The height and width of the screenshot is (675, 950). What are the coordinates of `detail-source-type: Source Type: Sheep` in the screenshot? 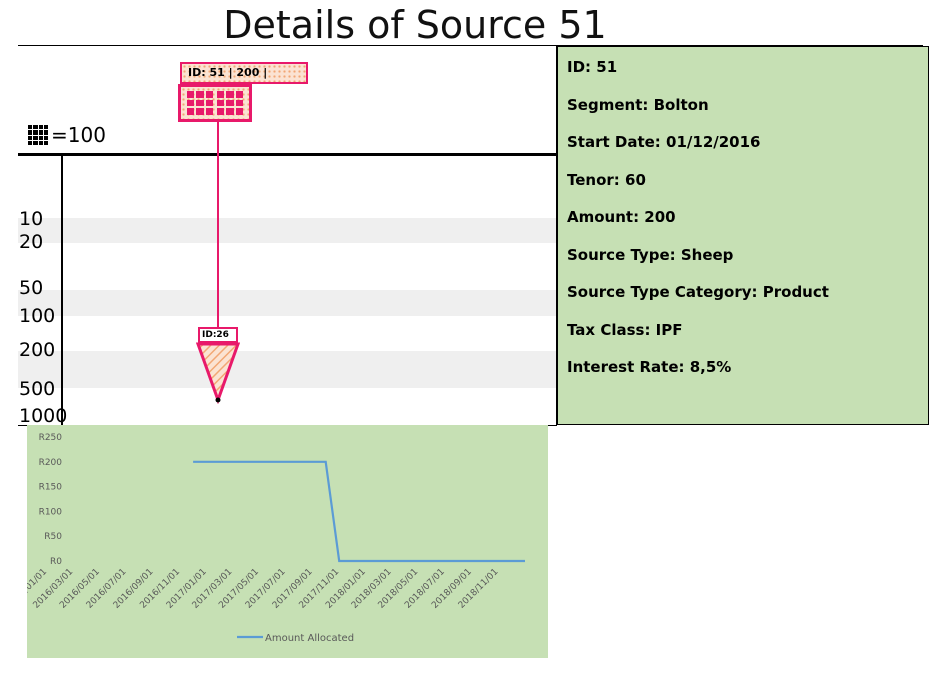 It's located at (650, 254).